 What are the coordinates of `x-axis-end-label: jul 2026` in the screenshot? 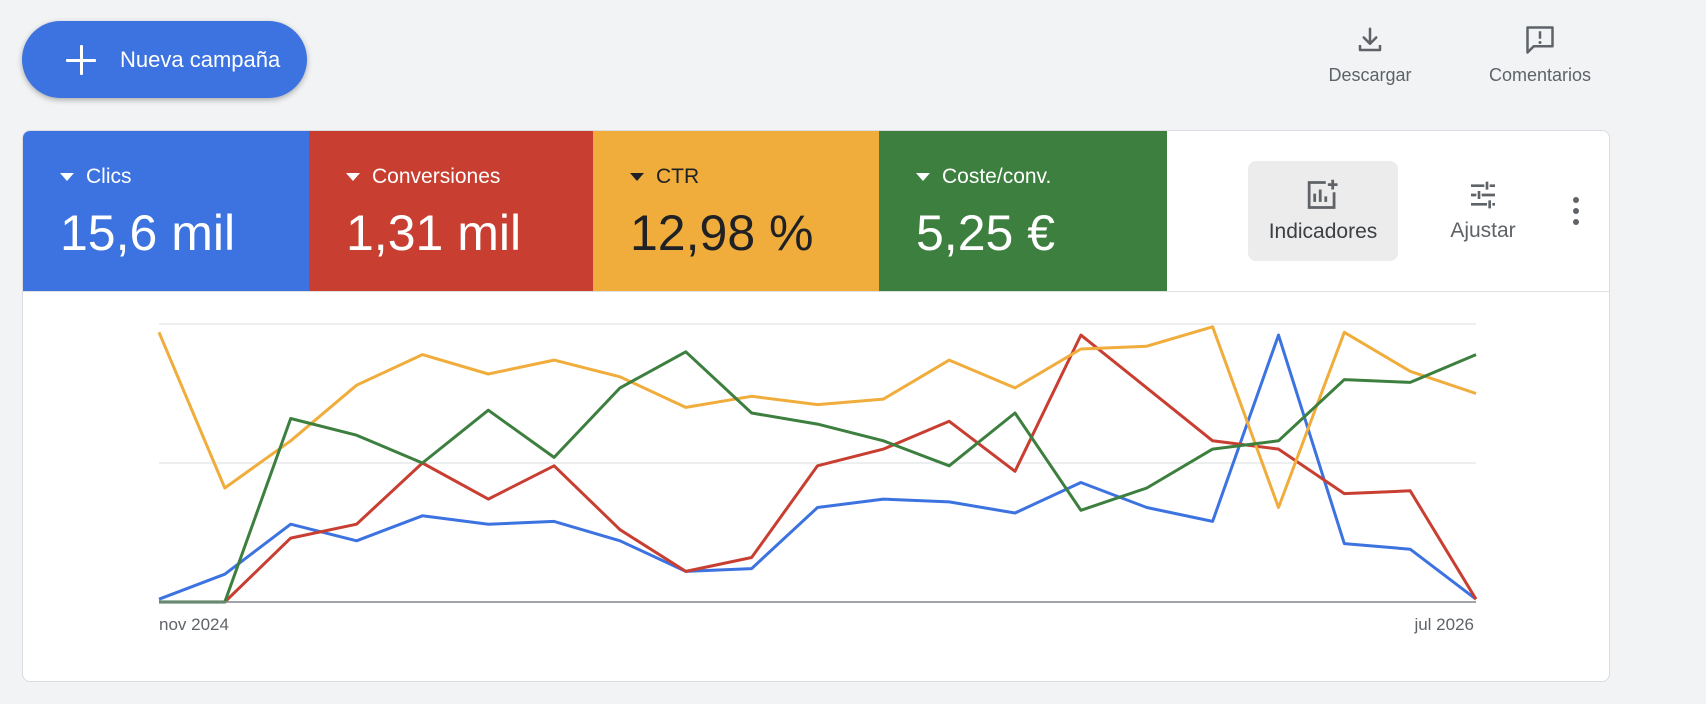 It's located at (1443, 624).